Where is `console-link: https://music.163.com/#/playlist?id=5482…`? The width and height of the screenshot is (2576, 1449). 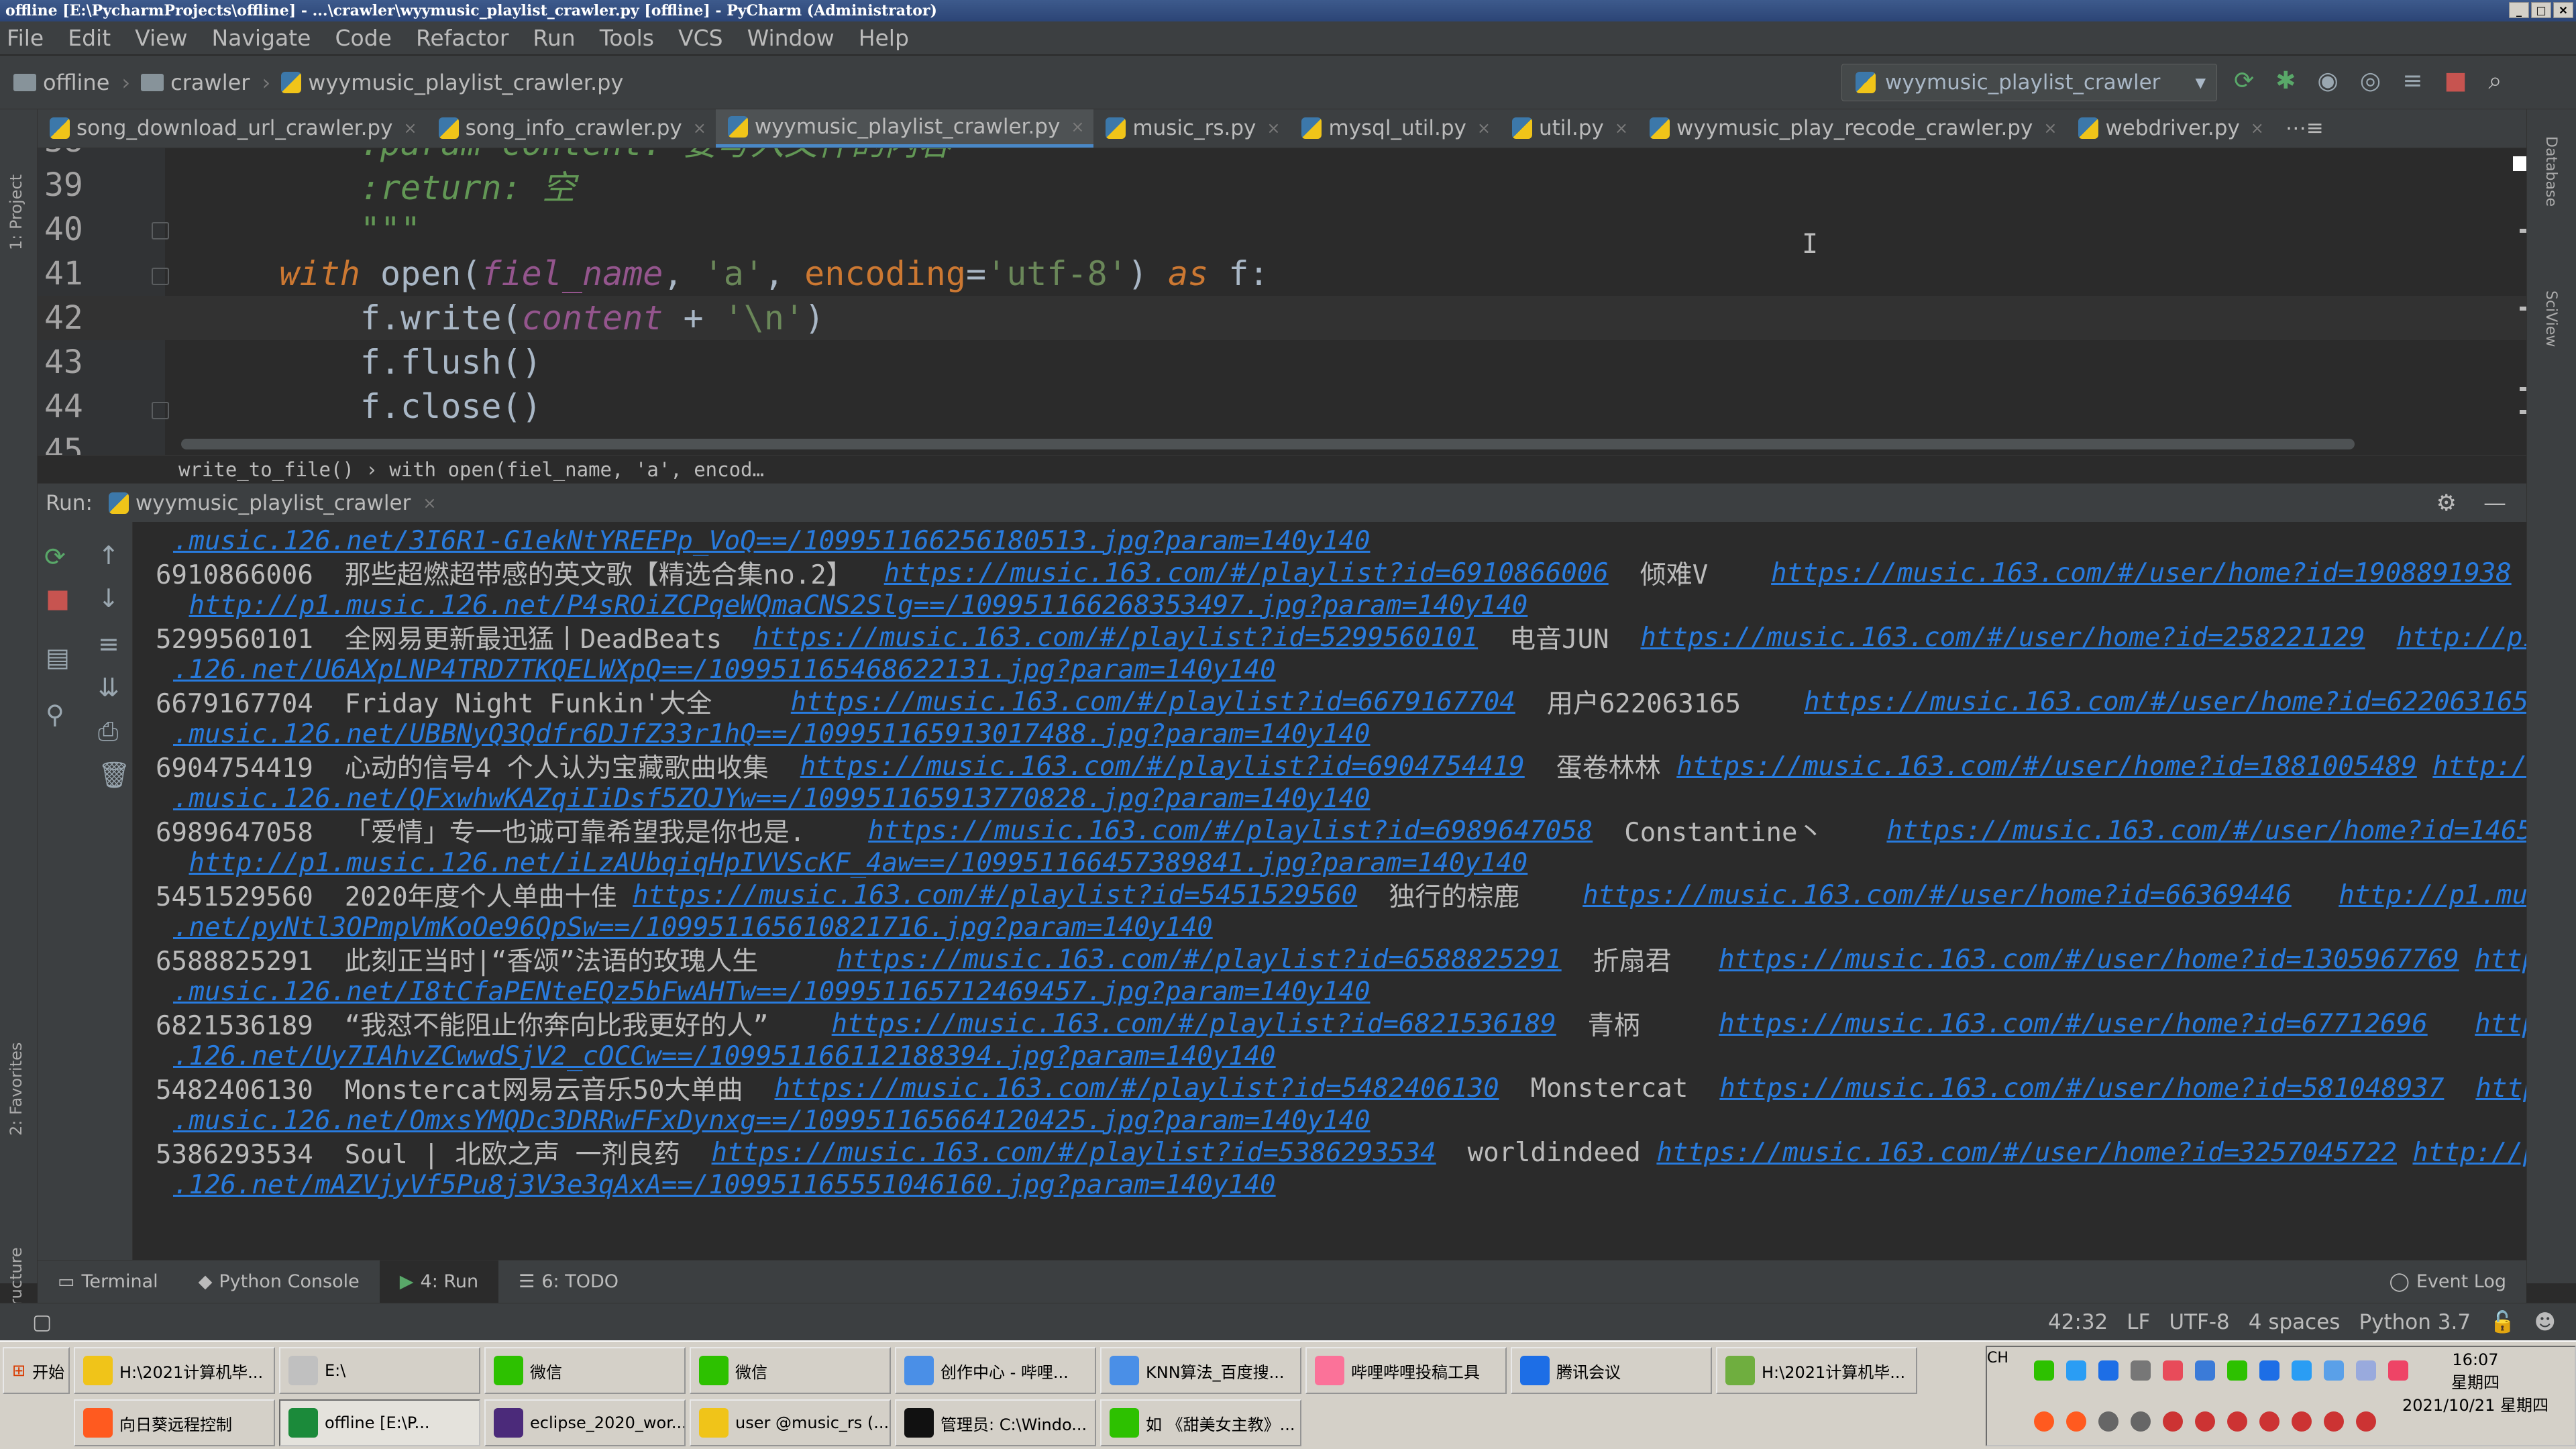 console-link: https://music.163.com/#/playlist?id=5482… is located at coordinates (1136, 1088).